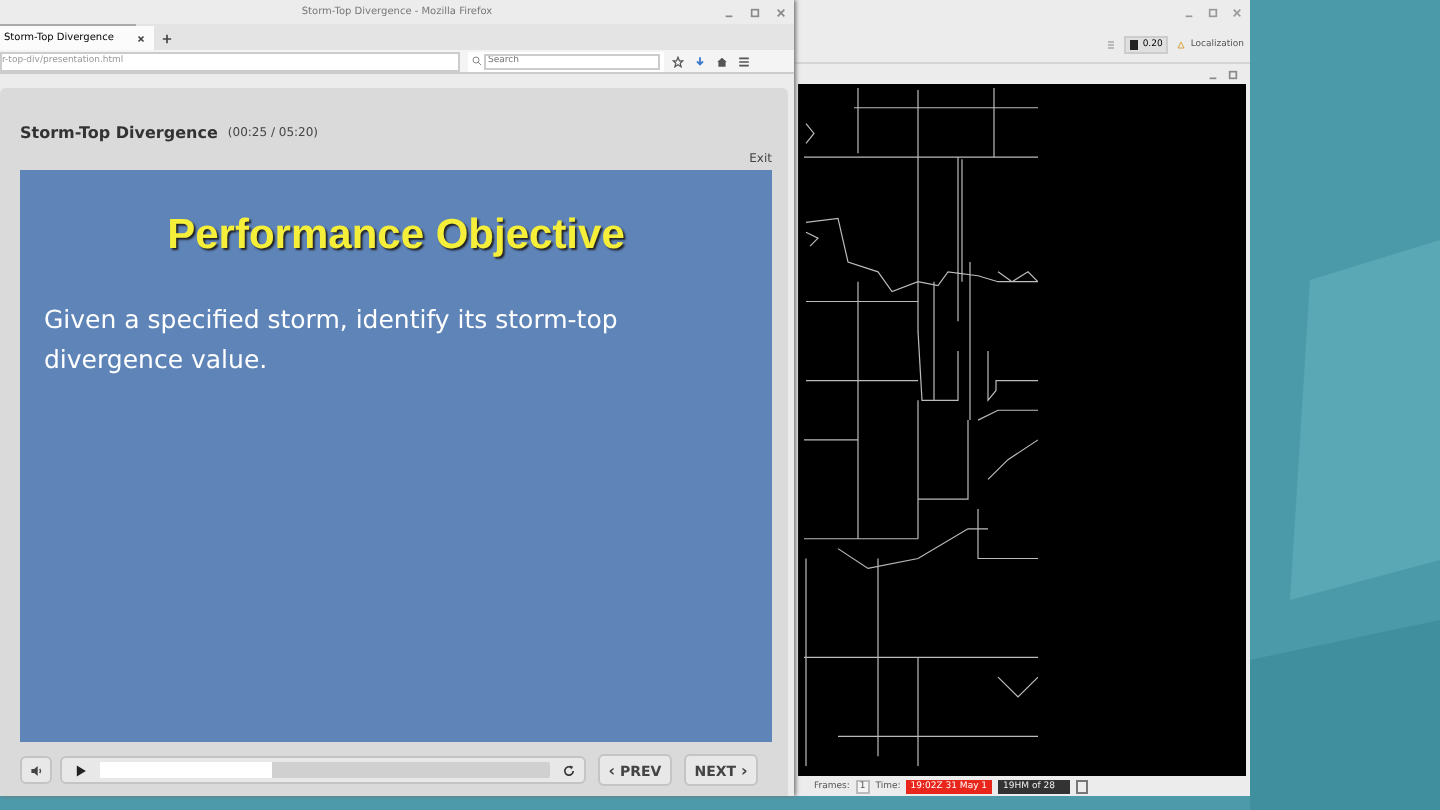  I want to click on close-icon, so click(141, 38).